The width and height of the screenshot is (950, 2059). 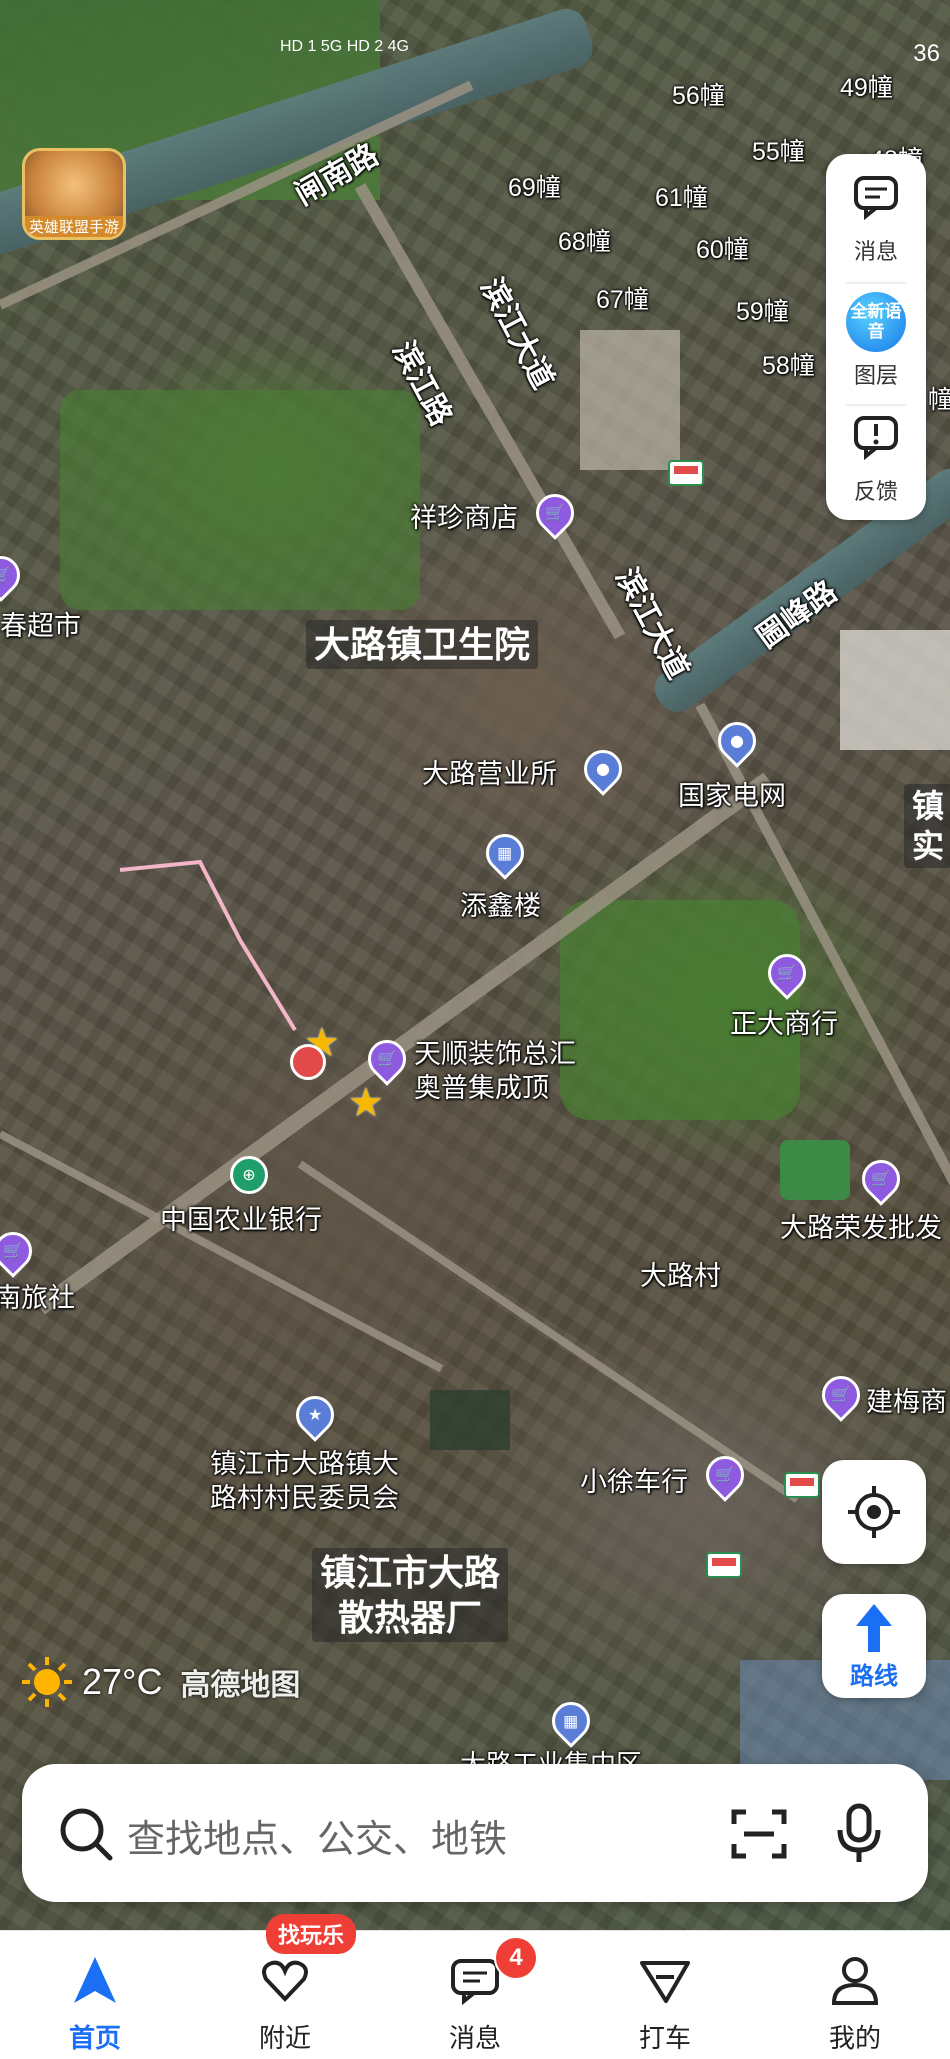 I want to click on tab-me: 我的, so click(x=855, y=2004).